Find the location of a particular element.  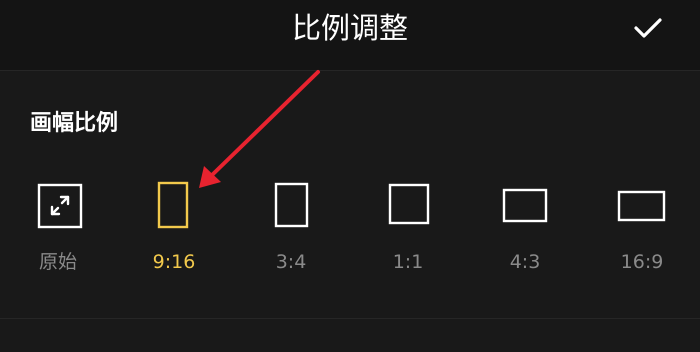

ratio-3-4-icon is located at coordinates (291, 205).